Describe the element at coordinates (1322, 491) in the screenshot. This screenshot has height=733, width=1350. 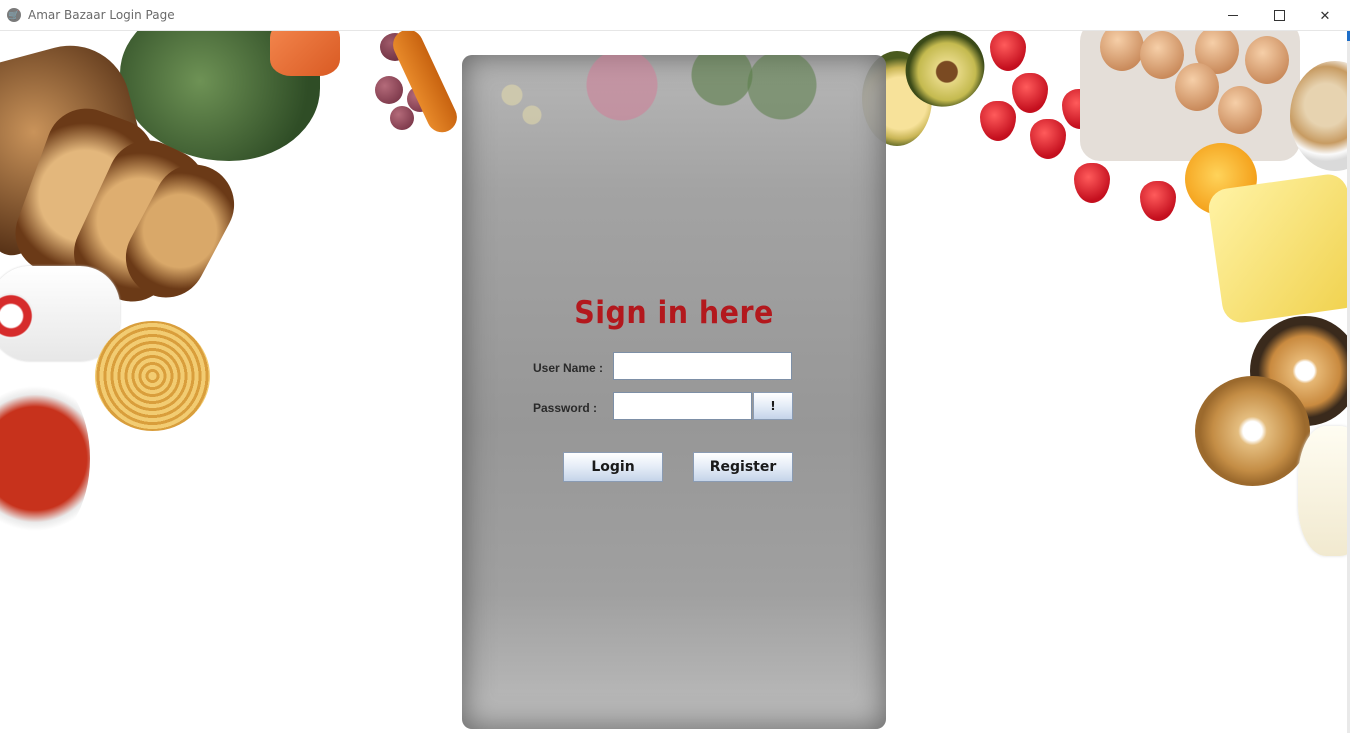
I see `cream-cheese-decoration` at that location.